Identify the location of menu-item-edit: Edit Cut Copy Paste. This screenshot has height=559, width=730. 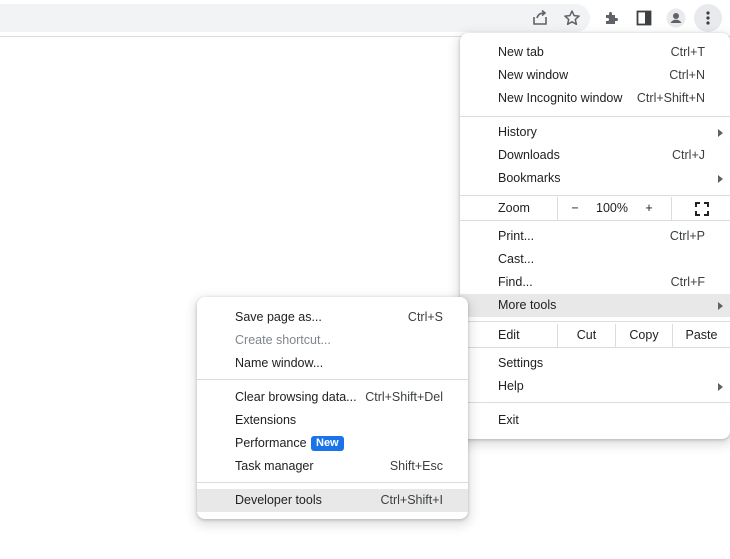
(595, 335).